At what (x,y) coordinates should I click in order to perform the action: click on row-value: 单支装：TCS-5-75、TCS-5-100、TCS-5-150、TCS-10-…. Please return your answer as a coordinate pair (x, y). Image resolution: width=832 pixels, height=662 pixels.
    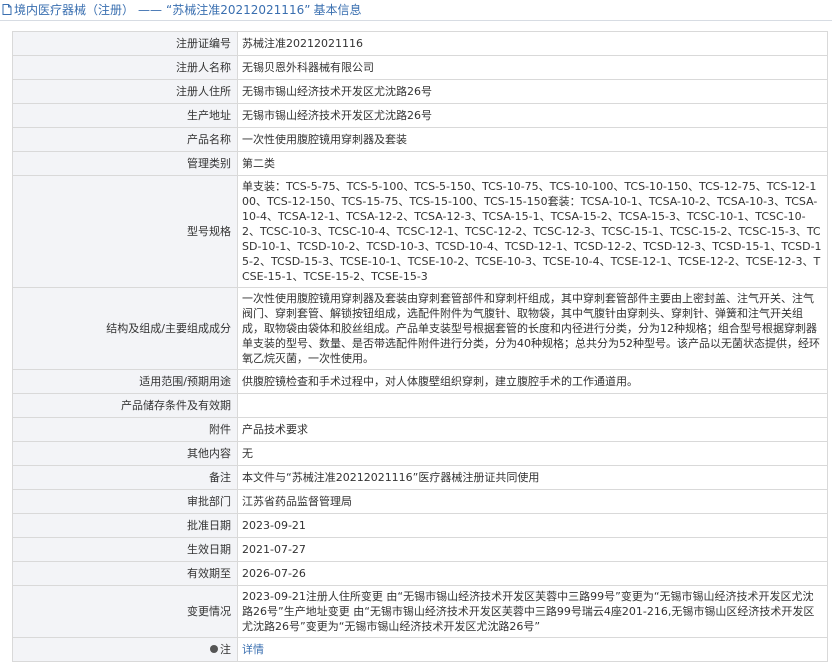
    Looking at the image, I should click on (532, 231).